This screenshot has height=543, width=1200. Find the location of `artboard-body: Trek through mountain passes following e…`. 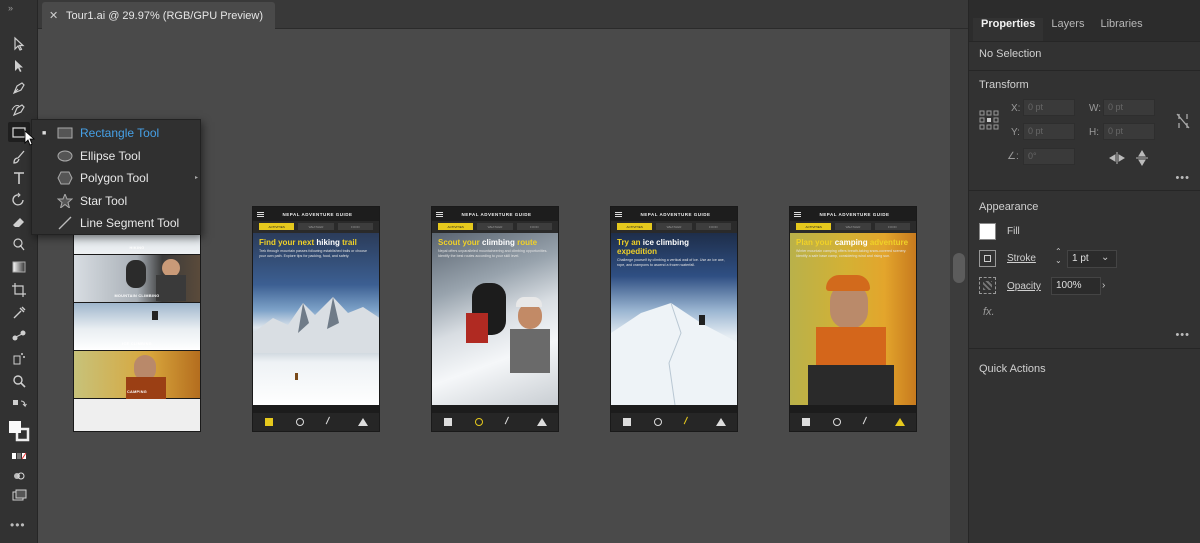

artboard-body: Trek through mountain passes following e… is located at coordinates (313, 253).